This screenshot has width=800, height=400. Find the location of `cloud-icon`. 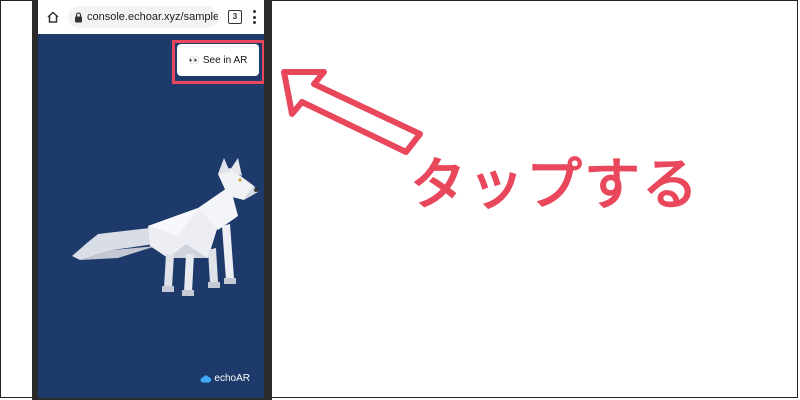

cloud-icon is located at coordinates (206, 378).